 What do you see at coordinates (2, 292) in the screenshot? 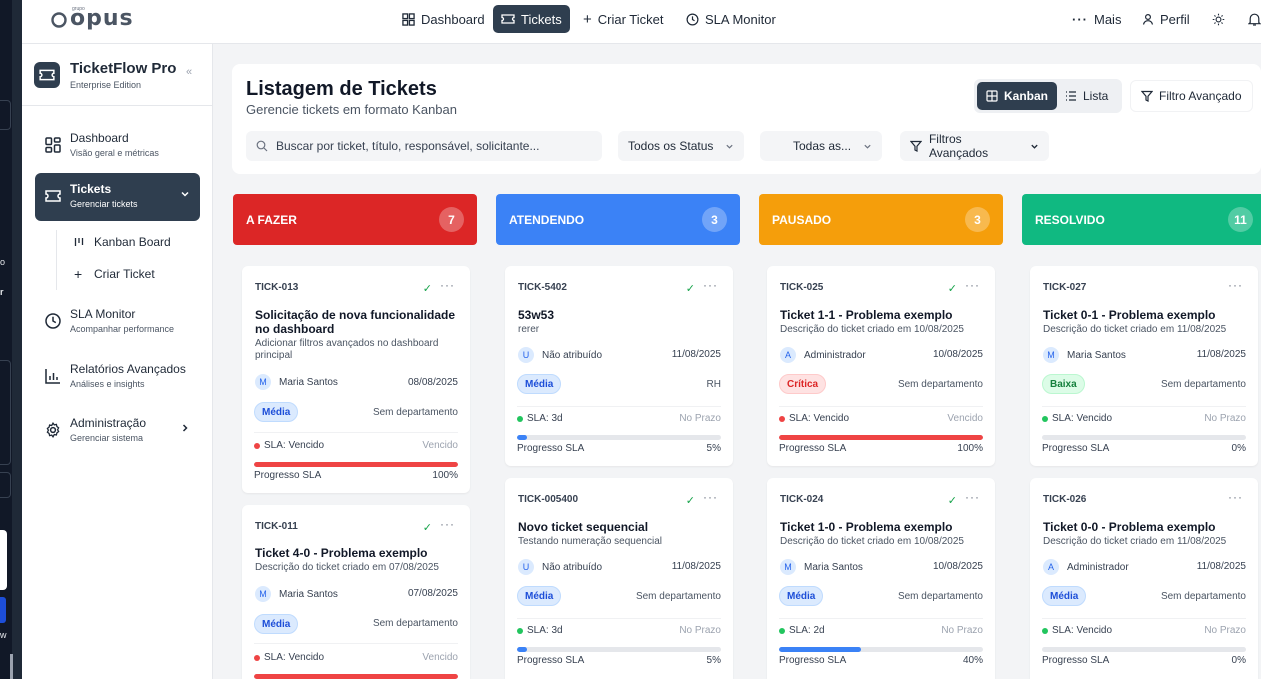
I see `edge-char: r` at bounding box center [2, 292].